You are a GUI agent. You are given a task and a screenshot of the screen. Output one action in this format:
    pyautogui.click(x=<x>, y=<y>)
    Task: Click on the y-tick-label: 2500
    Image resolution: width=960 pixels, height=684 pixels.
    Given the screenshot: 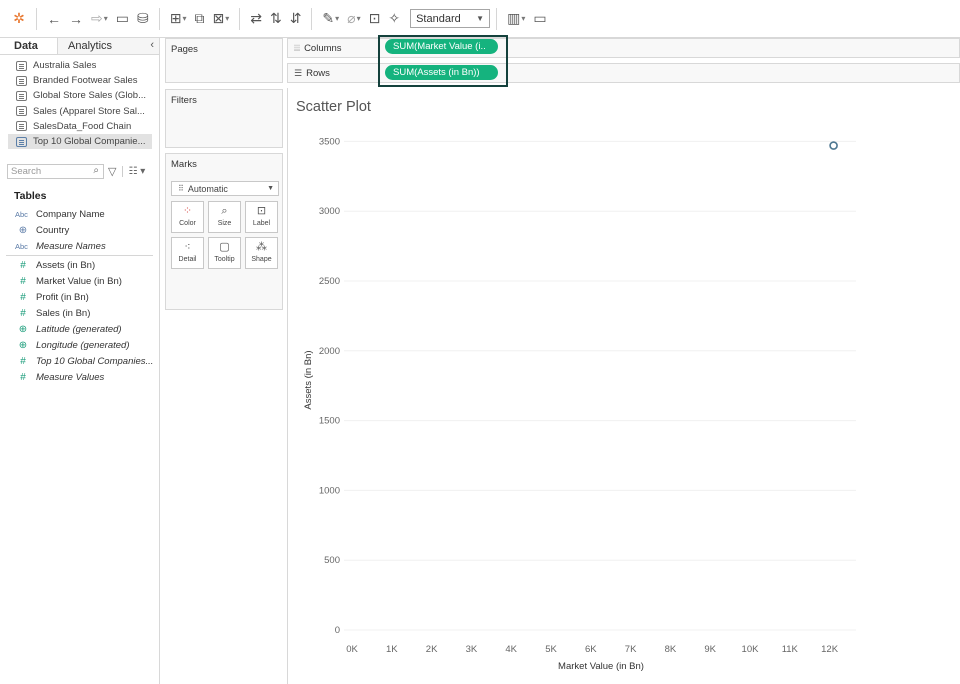 What is the action you would take?
    pyautogui.click(x=329, y=281)
    